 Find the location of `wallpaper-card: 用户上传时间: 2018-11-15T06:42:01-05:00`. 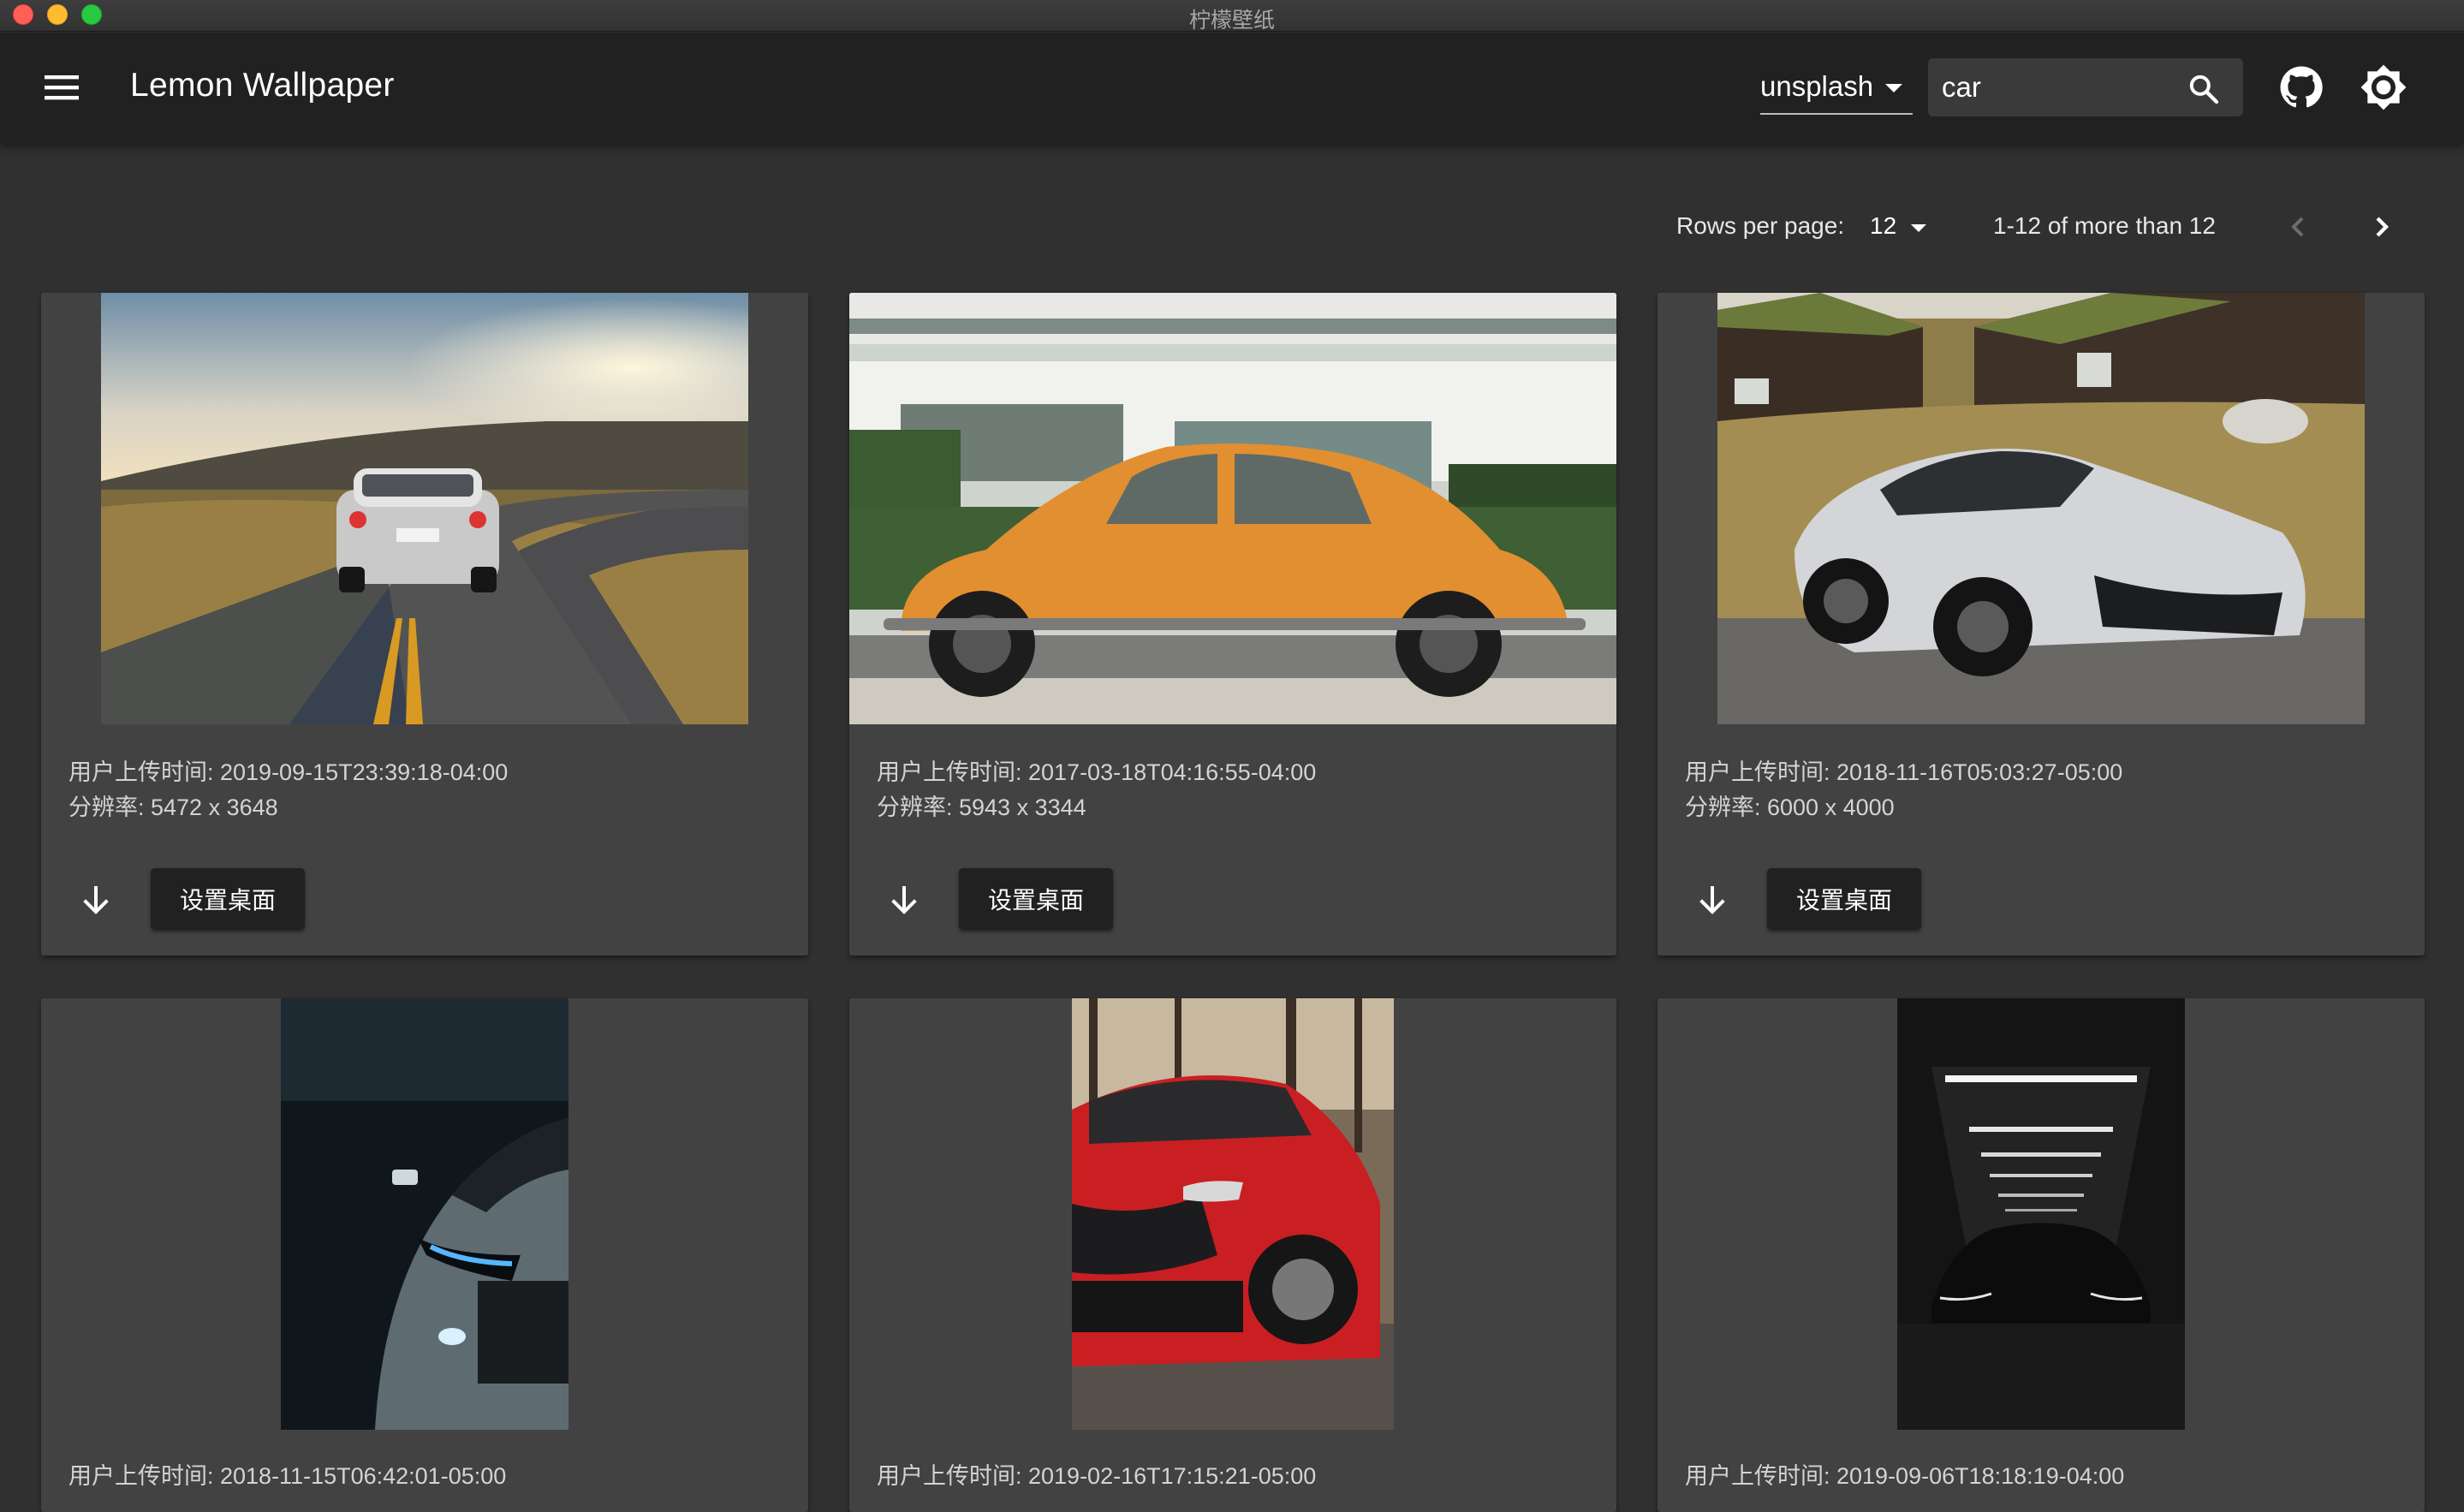

wallpaper-card: 用户上传时间: 2018-11-15T06:42:01-05:00 is located at coordinates (424, 1255).